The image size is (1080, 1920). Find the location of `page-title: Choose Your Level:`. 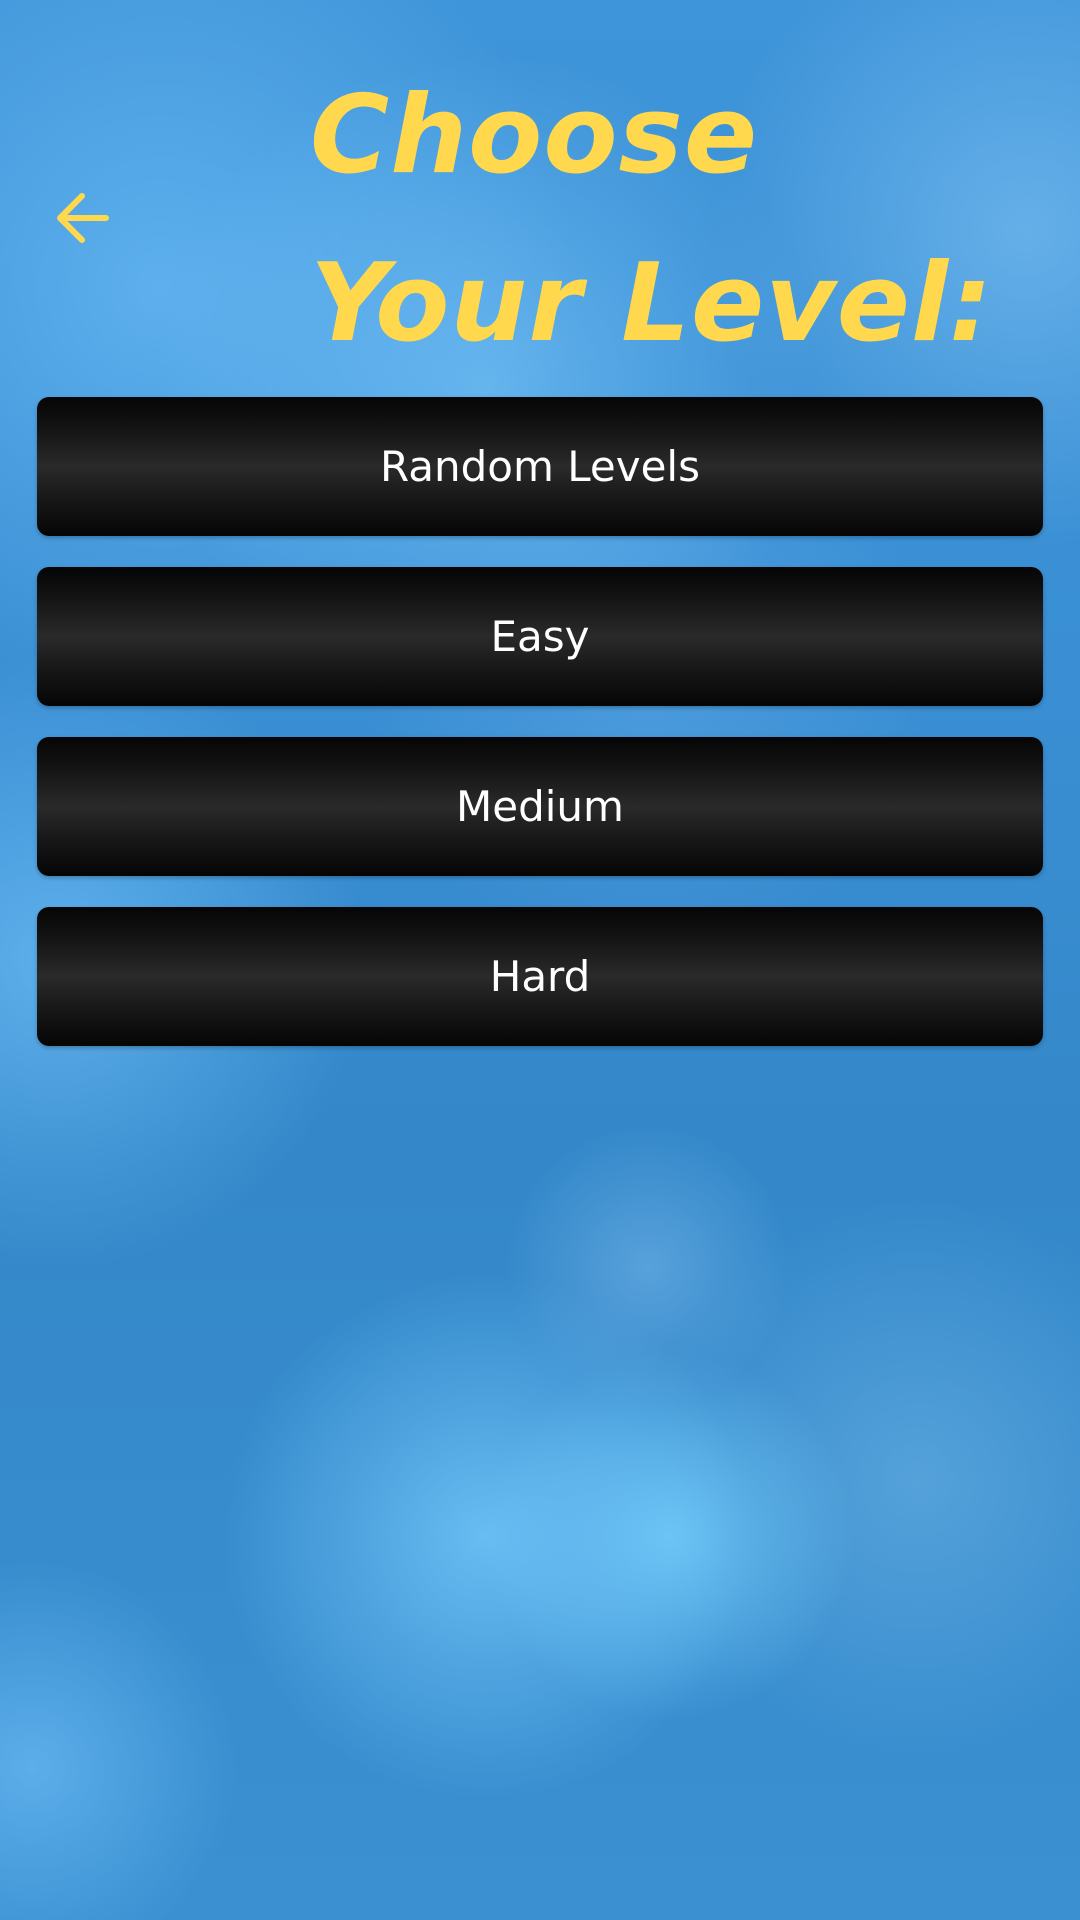

page-title: Choose Your Level: is located at coordinates (652, 219).